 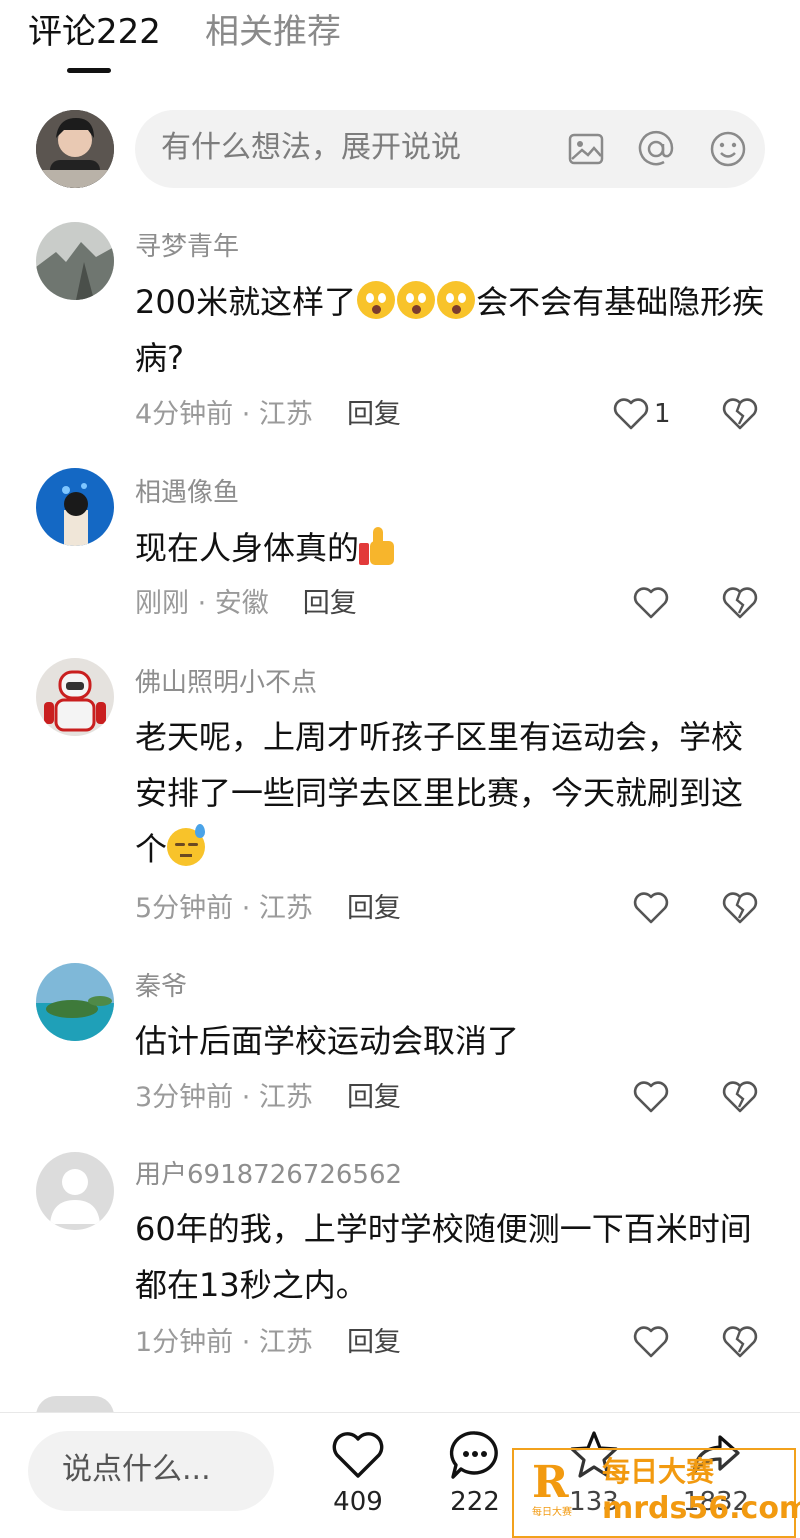 I want to click on comment-icon, so click(x=475, y=1455).